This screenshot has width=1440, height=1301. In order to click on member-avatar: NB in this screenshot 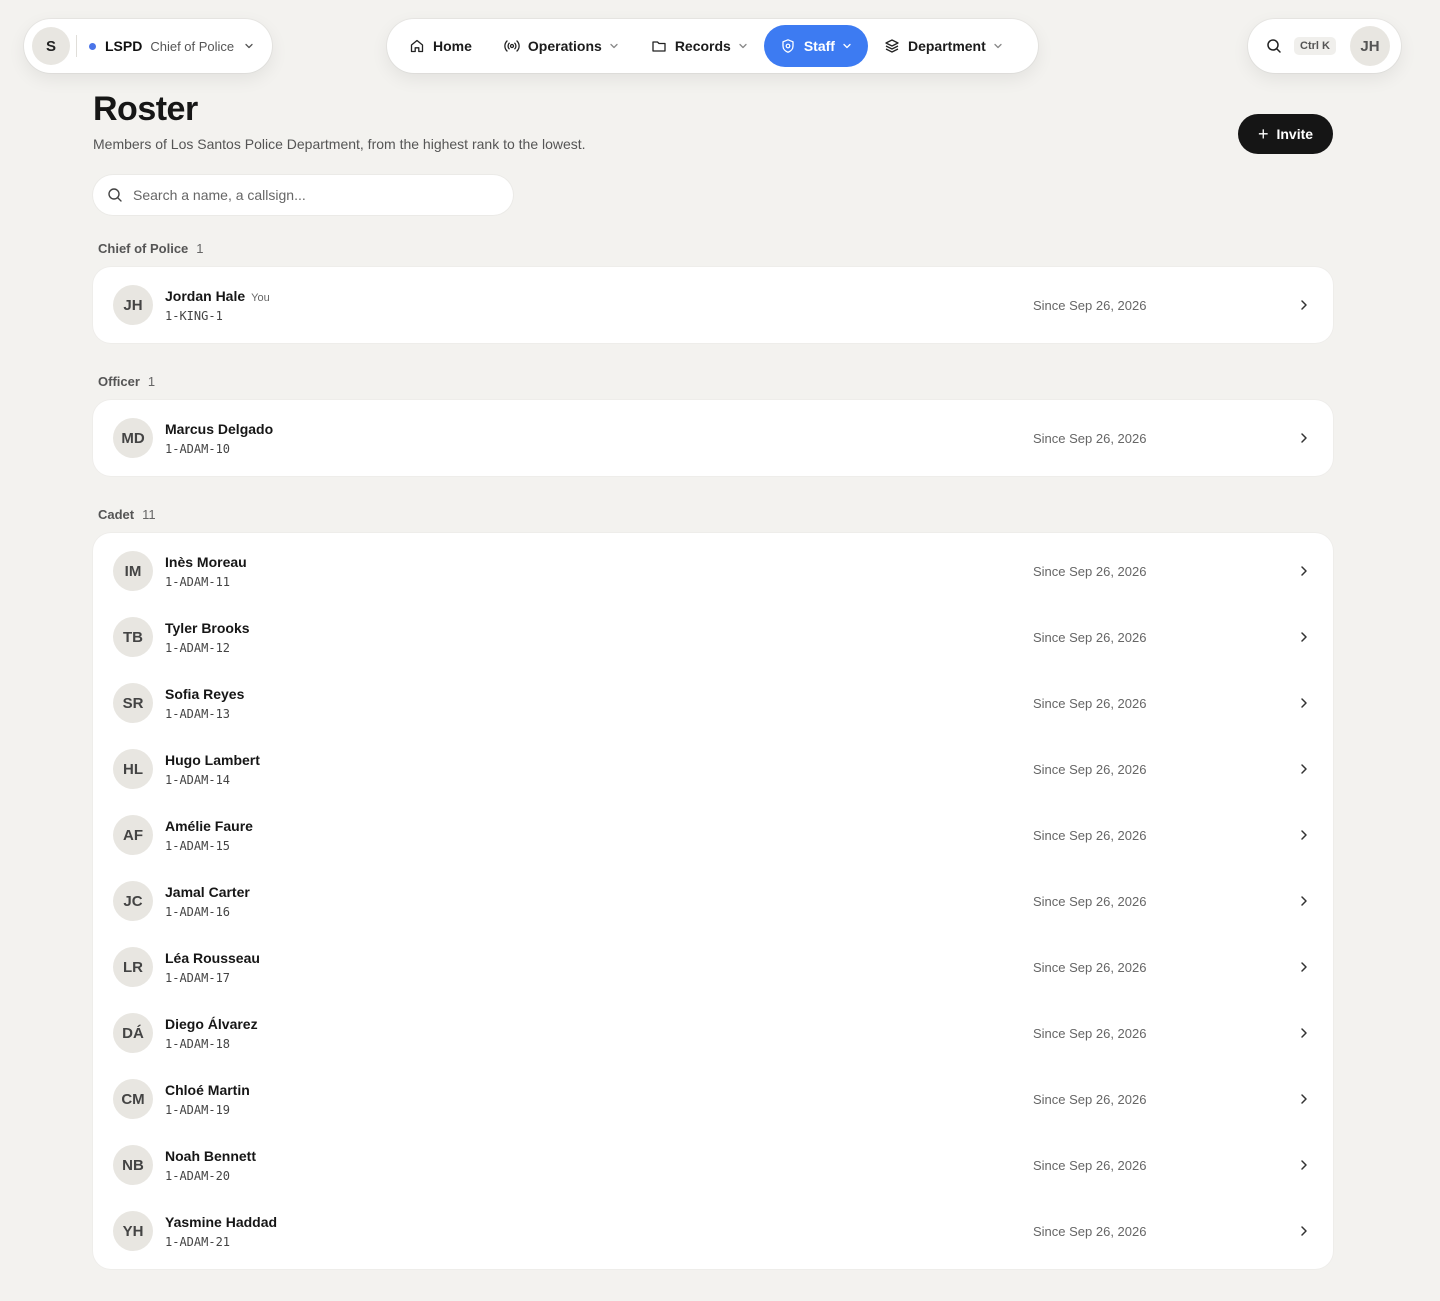, I will do `click(133, 1165)`.